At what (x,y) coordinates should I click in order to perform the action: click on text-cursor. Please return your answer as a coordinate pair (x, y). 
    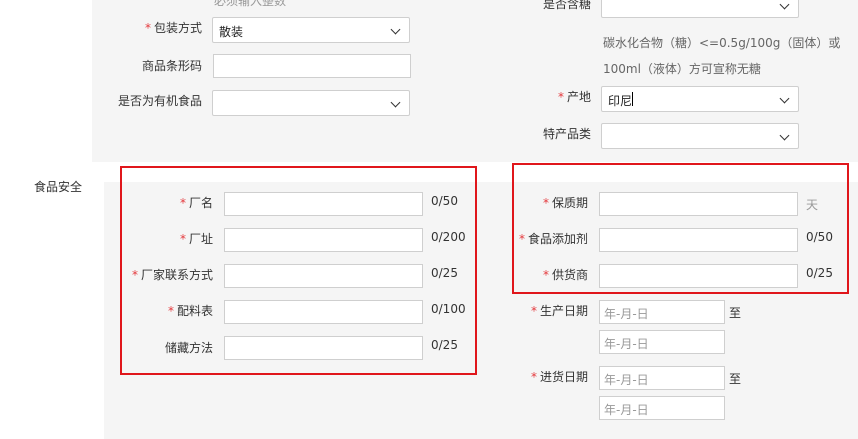
    Looking at the image, I should click on (632, 99).